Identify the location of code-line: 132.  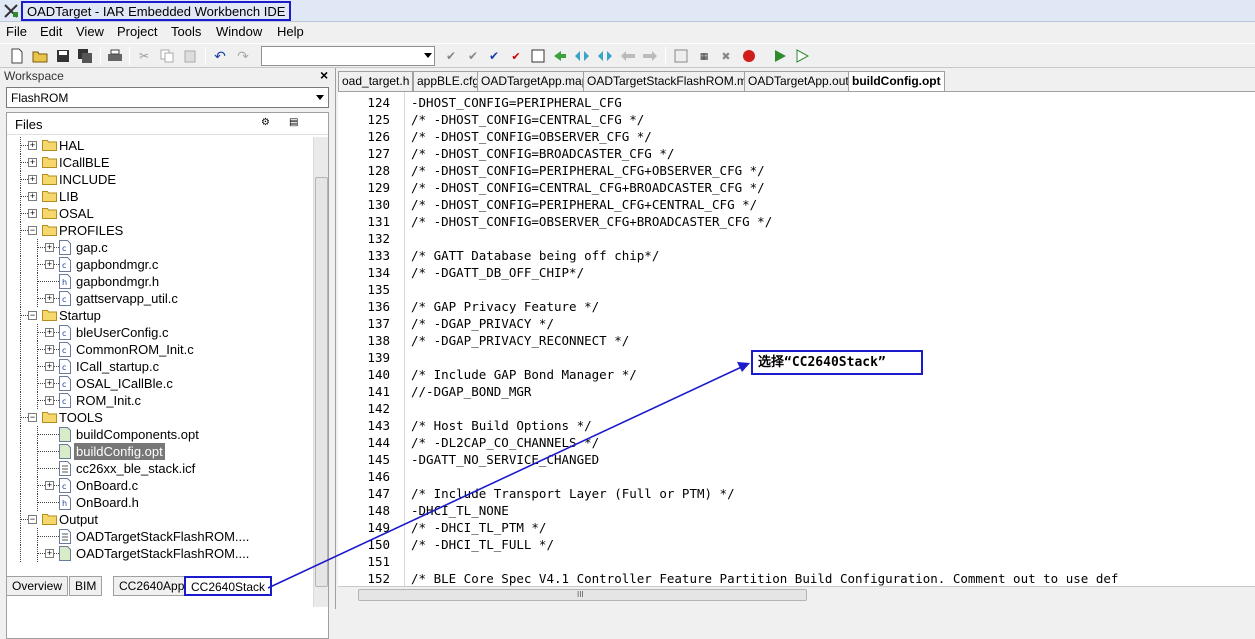
(796, 238).